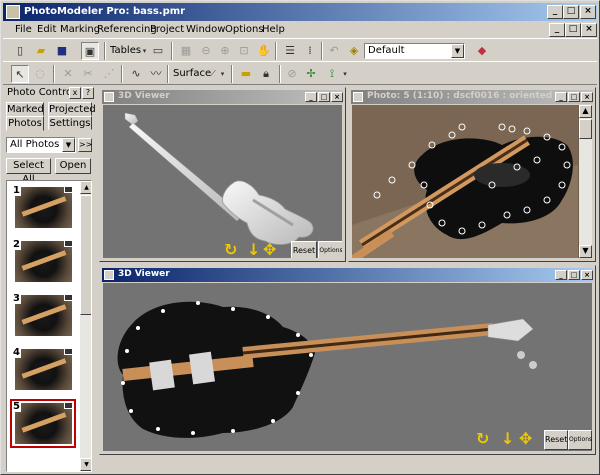 Image resolution: width=600 pixels, height=475 pixels. Describe the element at coordinates (311, 74) in the screenshot. I see `axis-icon: ✢` at that location.